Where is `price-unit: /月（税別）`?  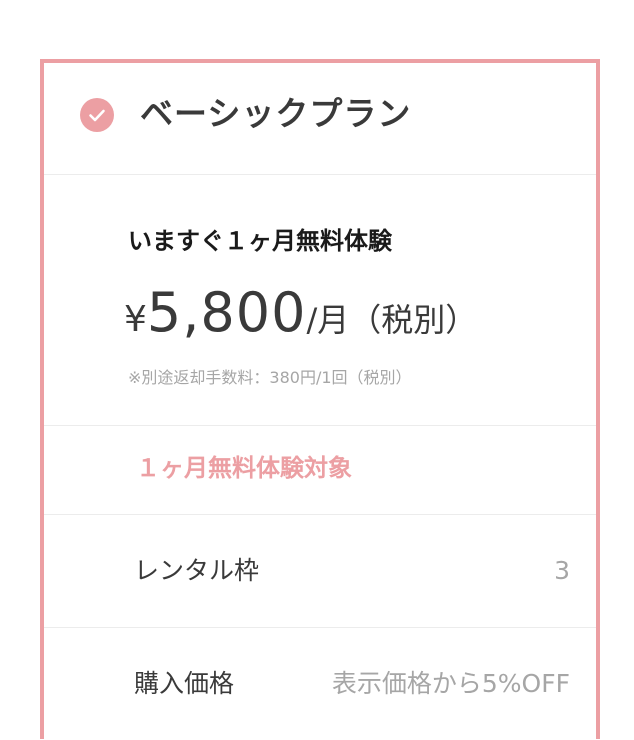 price-unit: /月（税別） is located at coordinates (392, 320).